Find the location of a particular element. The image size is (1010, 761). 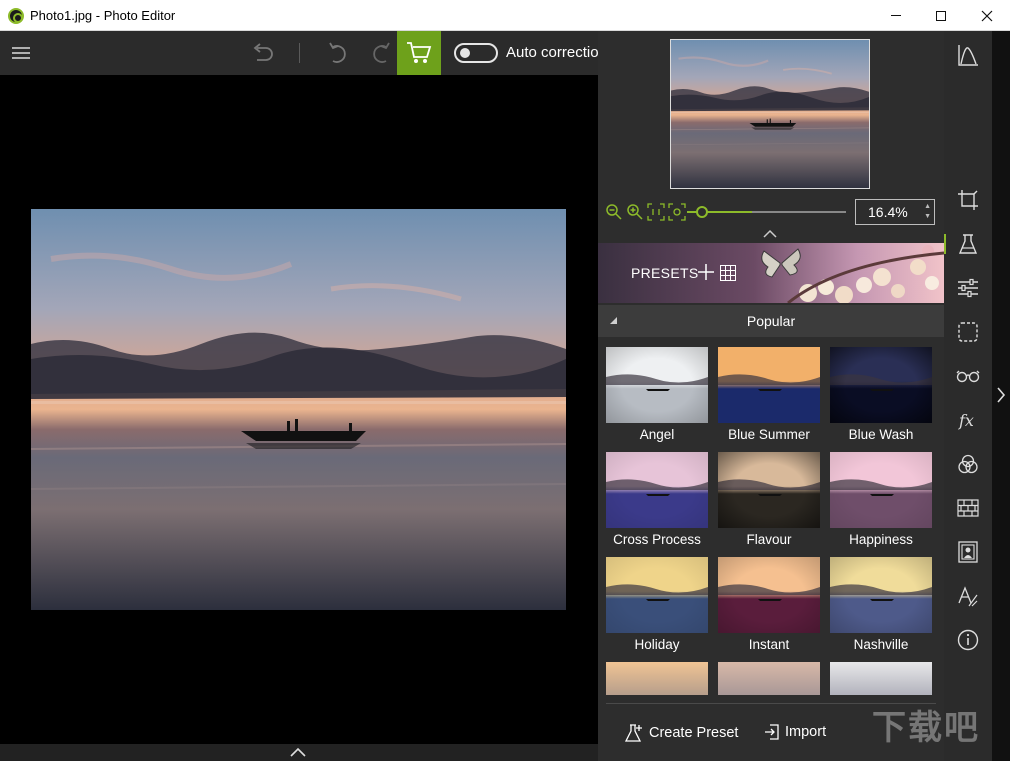

texture-icon is located at coordinates (968, 508).